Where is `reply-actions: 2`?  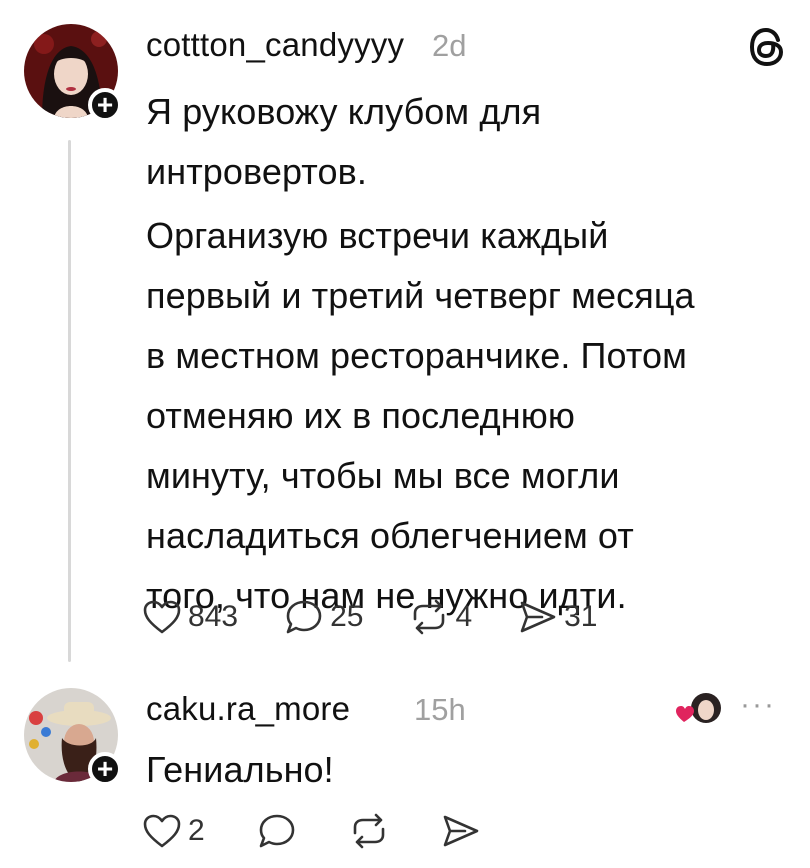 reply-actions: 2 is located at coordinates (334, 831).